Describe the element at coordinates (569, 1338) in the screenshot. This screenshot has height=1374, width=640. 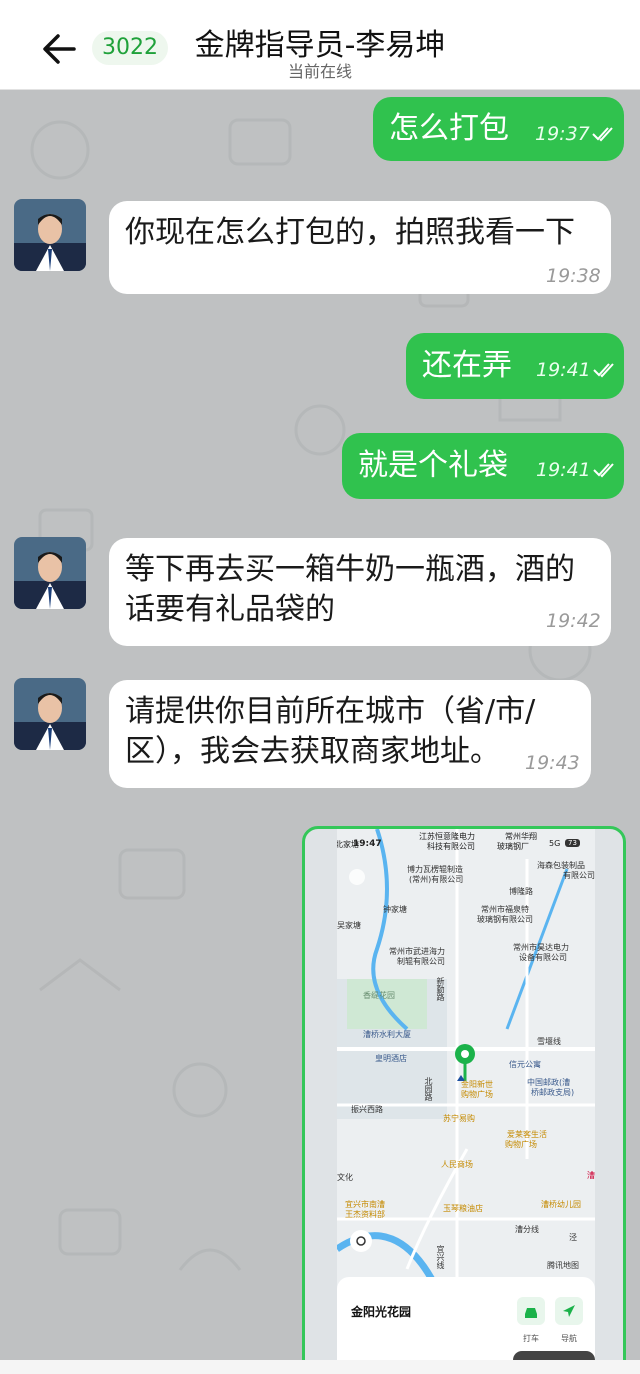
I see `navigate-label: 导航` at that location.